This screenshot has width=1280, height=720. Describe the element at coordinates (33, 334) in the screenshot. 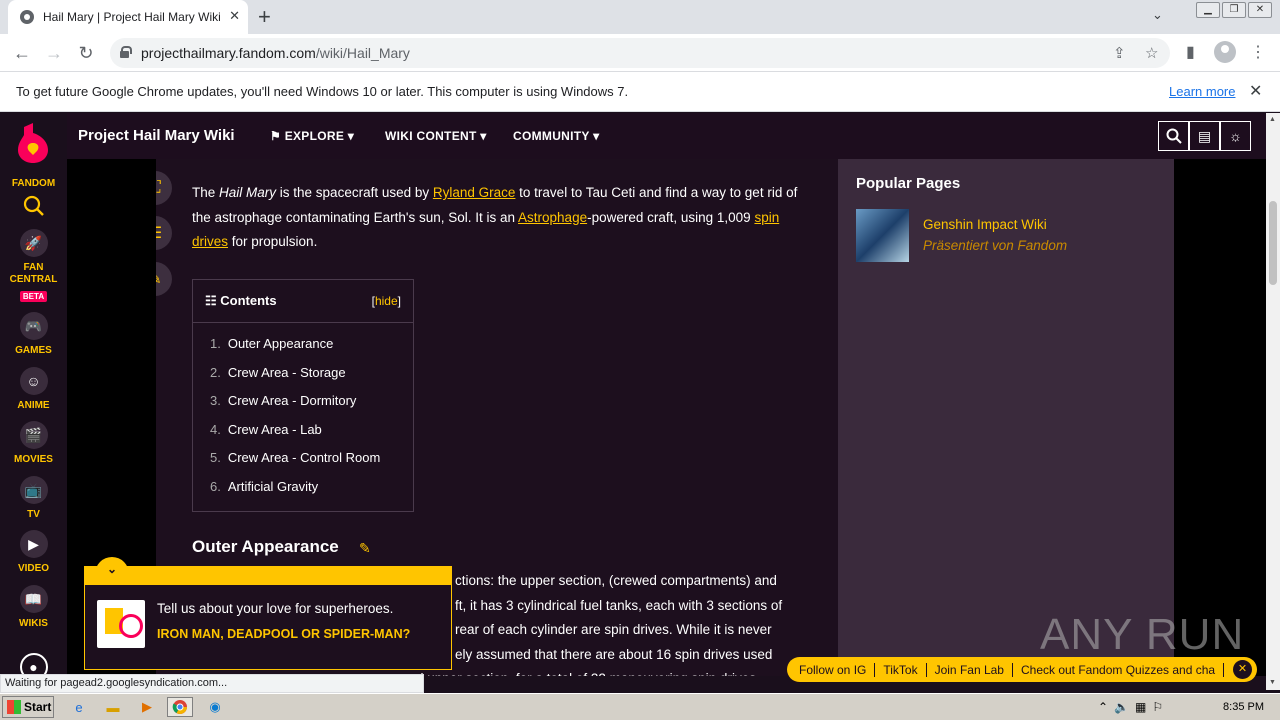

I see `rail-item-games: 🎮 GAMES` at that location.